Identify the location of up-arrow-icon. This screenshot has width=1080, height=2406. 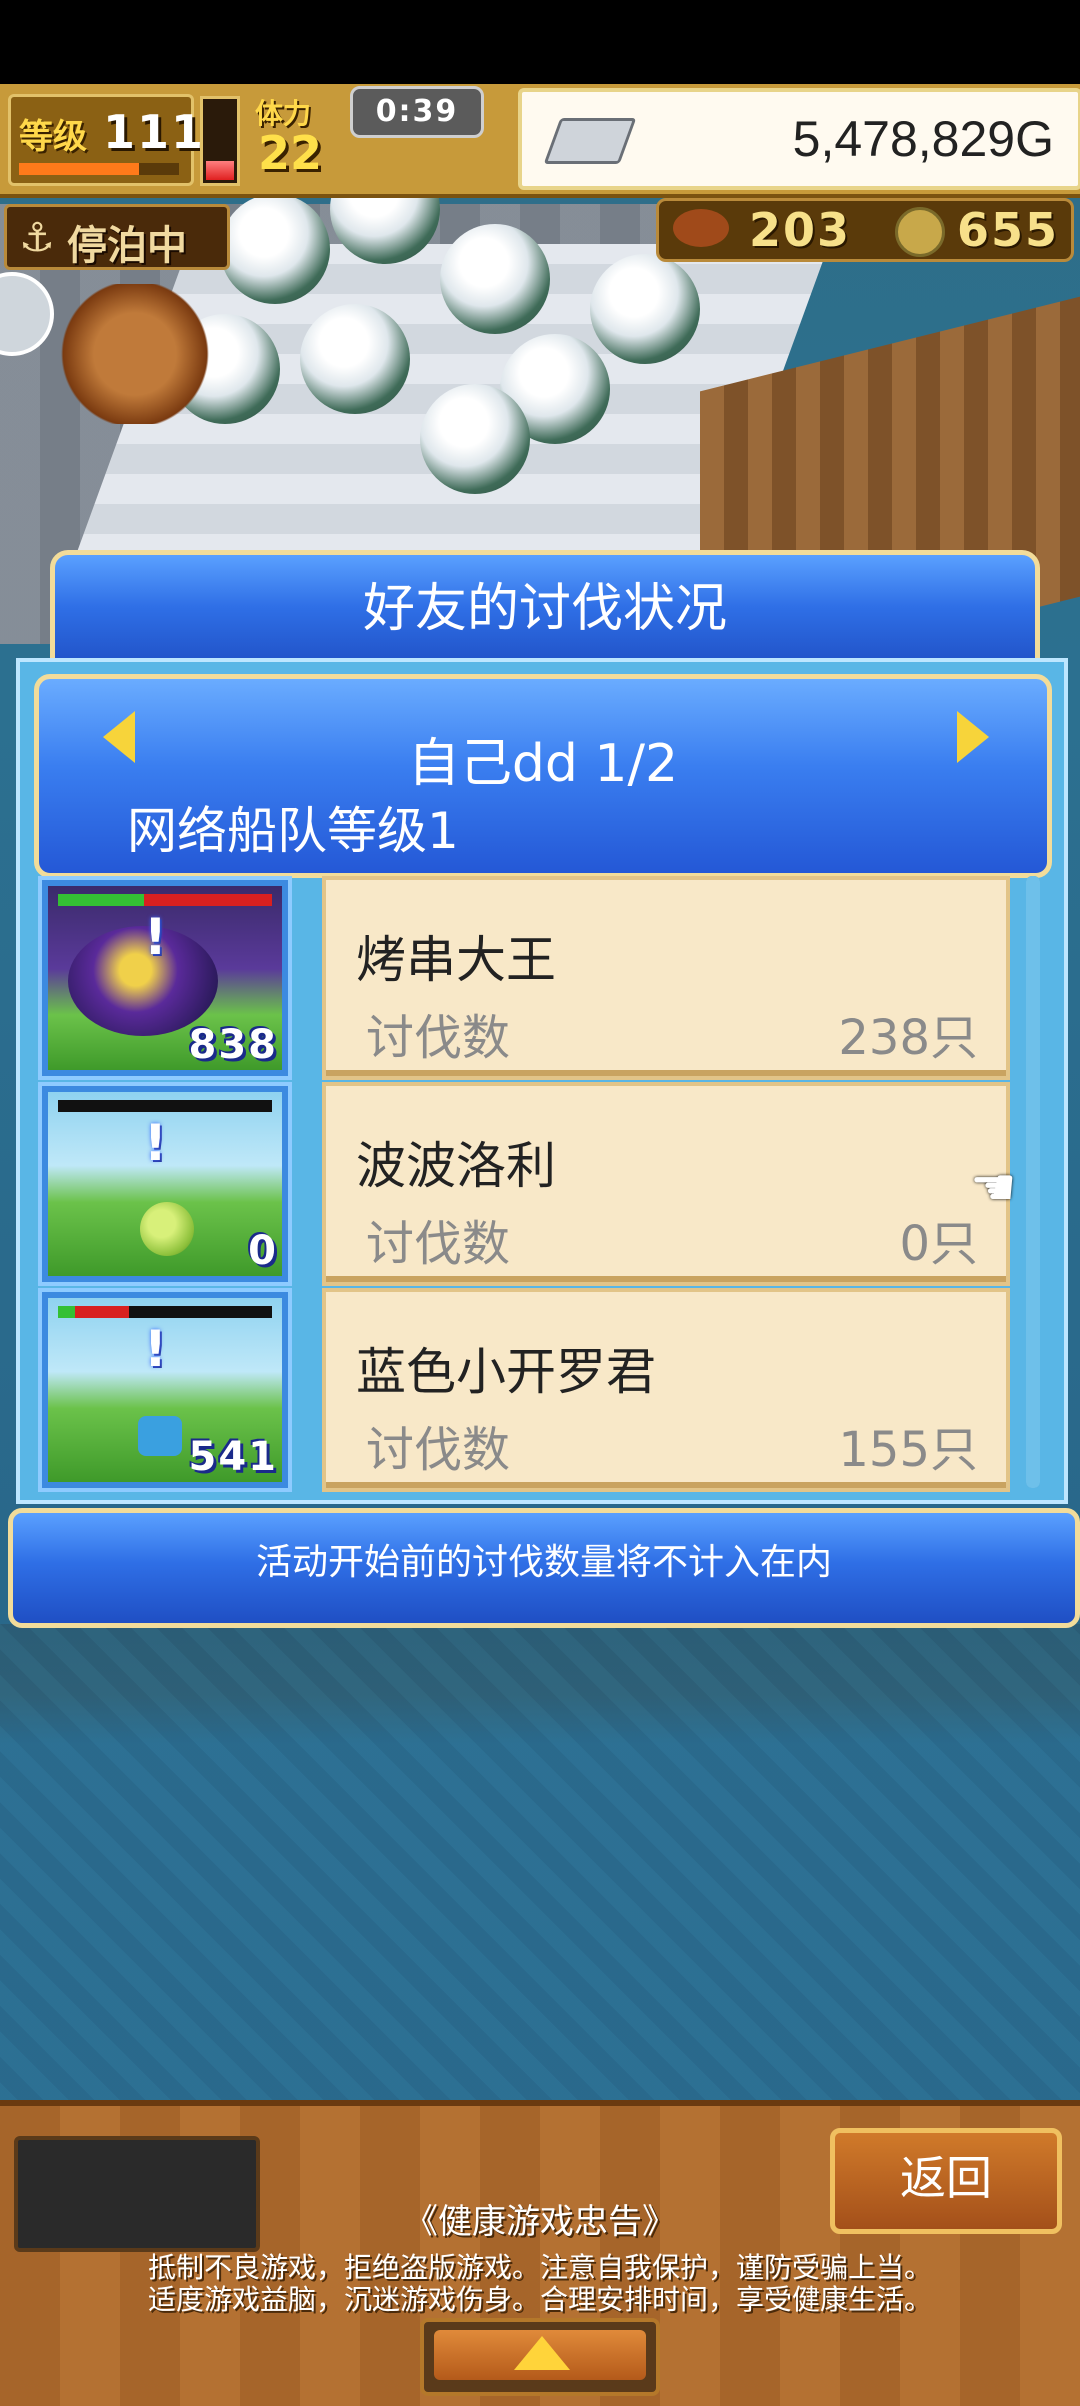
(542, 2353).